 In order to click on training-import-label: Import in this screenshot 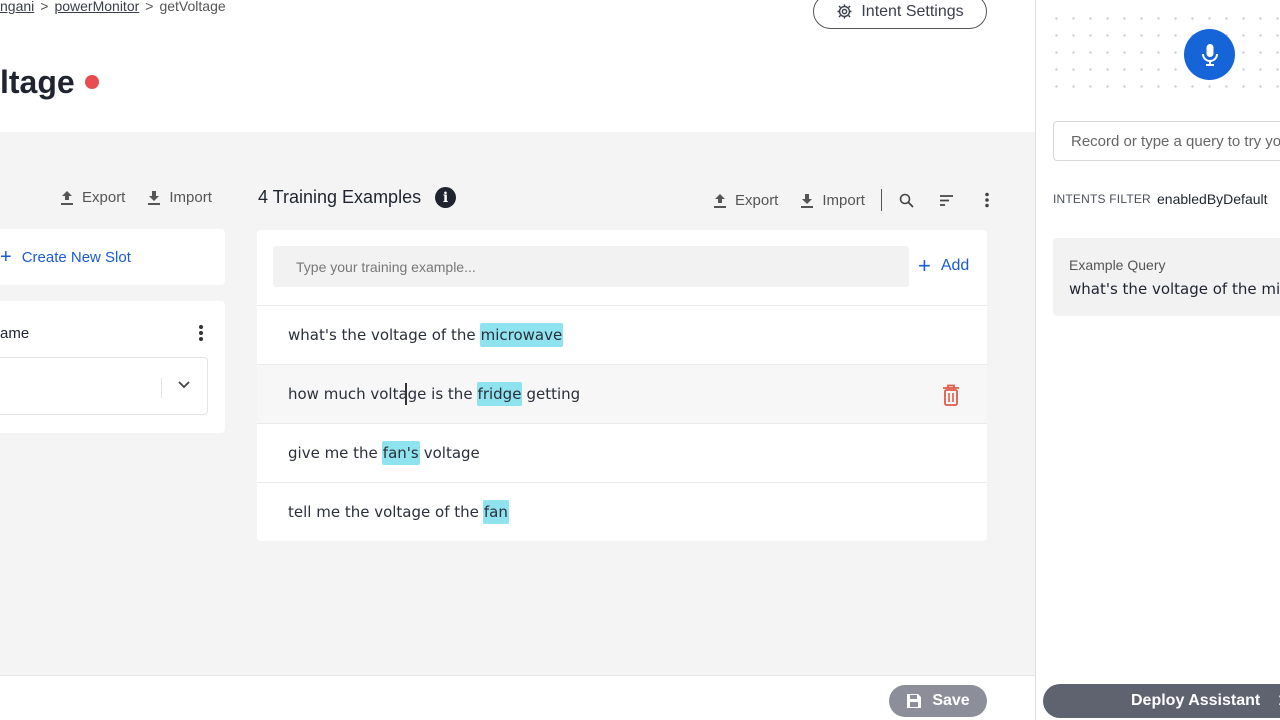, I will do `click(843, 200)`.